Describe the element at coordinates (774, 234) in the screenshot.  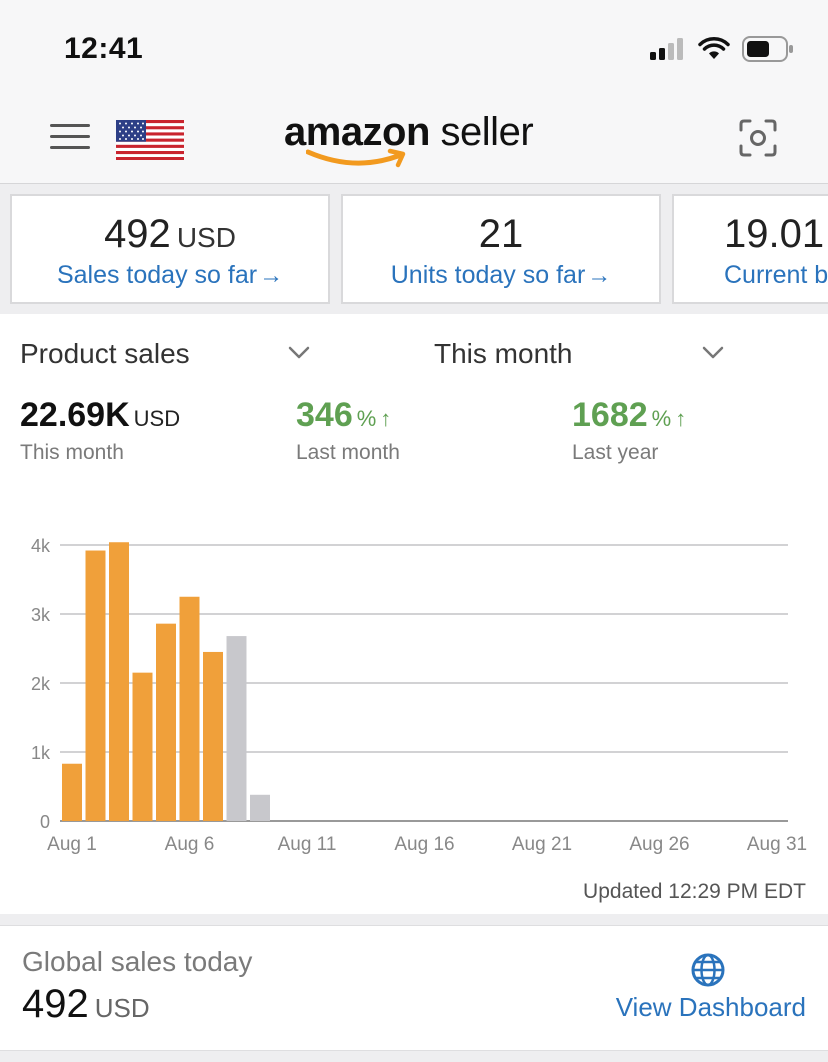
I see `kpi-balance-value: 19.01` at that location.